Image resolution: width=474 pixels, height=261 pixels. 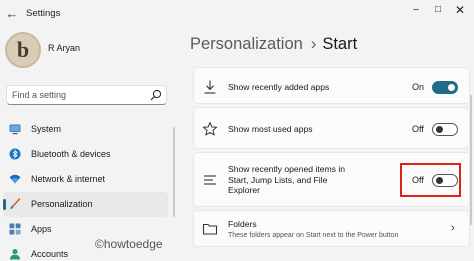 What do you see at coordinates (279, 87) in the screenshot?
I see `setting-label: Show recently added apps` at bounding box center [279, 87].